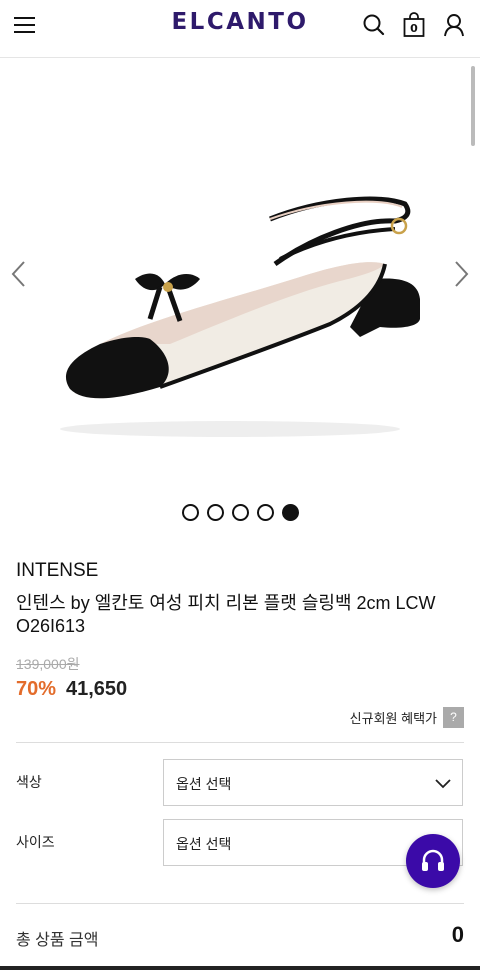 This screenshot has width=480, height=970. I want to click on cart-count-badge: 0, so click(414, 28).